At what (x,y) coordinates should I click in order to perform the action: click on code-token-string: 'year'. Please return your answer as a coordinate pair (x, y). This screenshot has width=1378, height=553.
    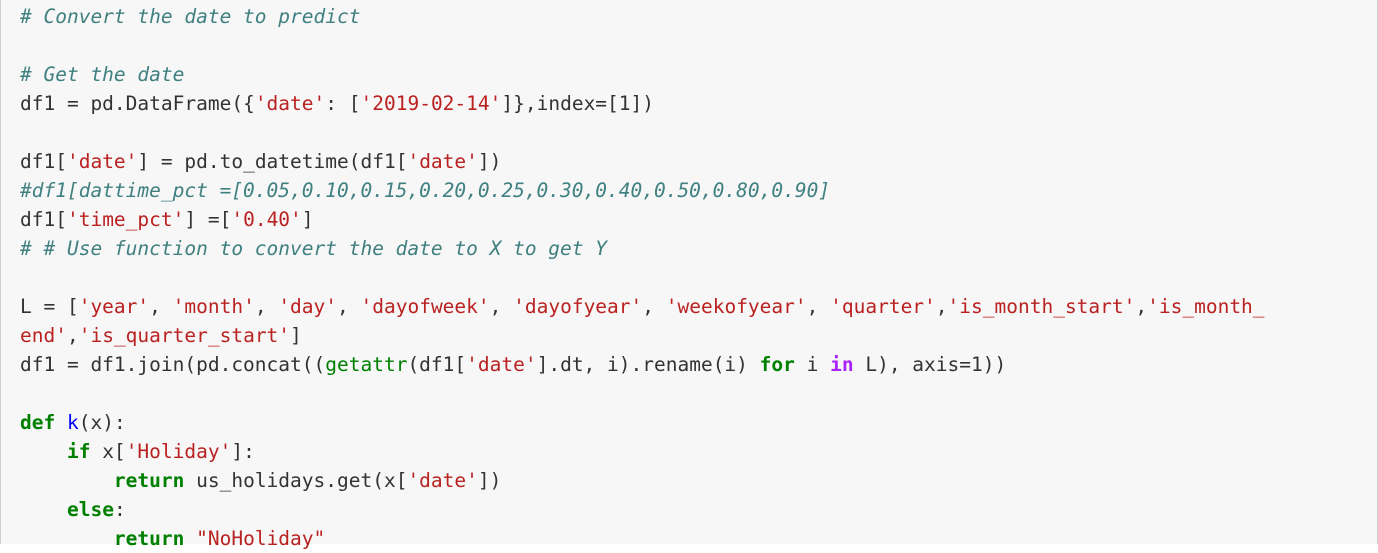
    Looking at the image, I should click on (114, 306).